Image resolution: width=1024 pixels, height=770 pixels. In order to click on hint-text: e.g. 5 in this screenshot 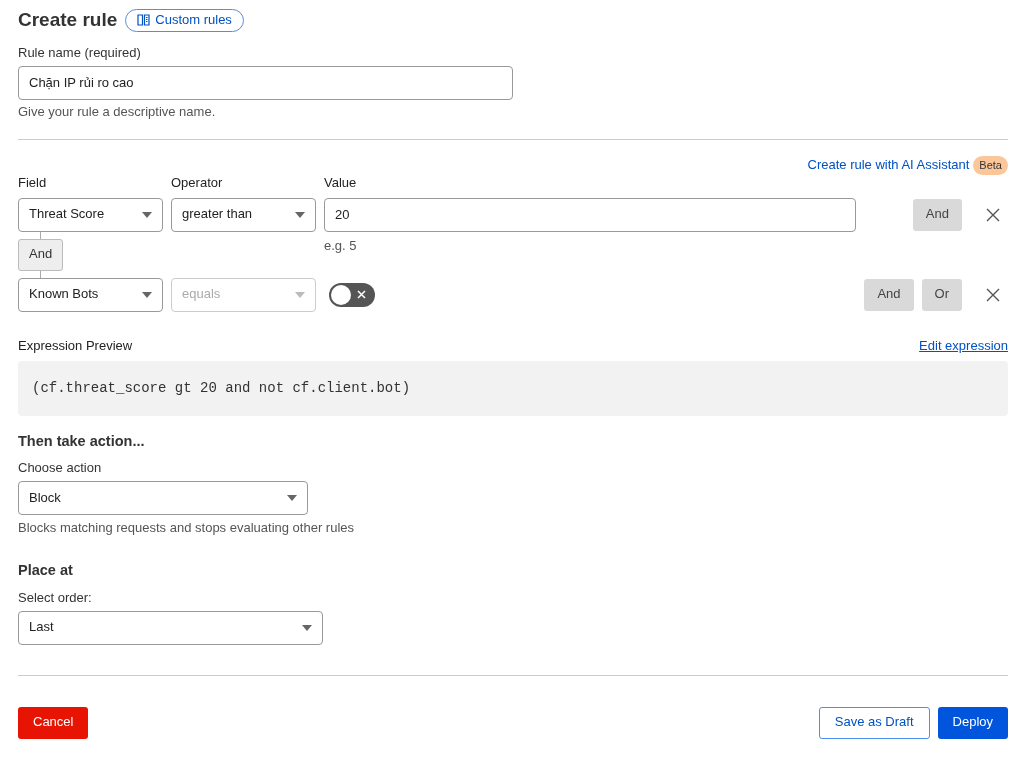, I will do `click(340, 245)`.